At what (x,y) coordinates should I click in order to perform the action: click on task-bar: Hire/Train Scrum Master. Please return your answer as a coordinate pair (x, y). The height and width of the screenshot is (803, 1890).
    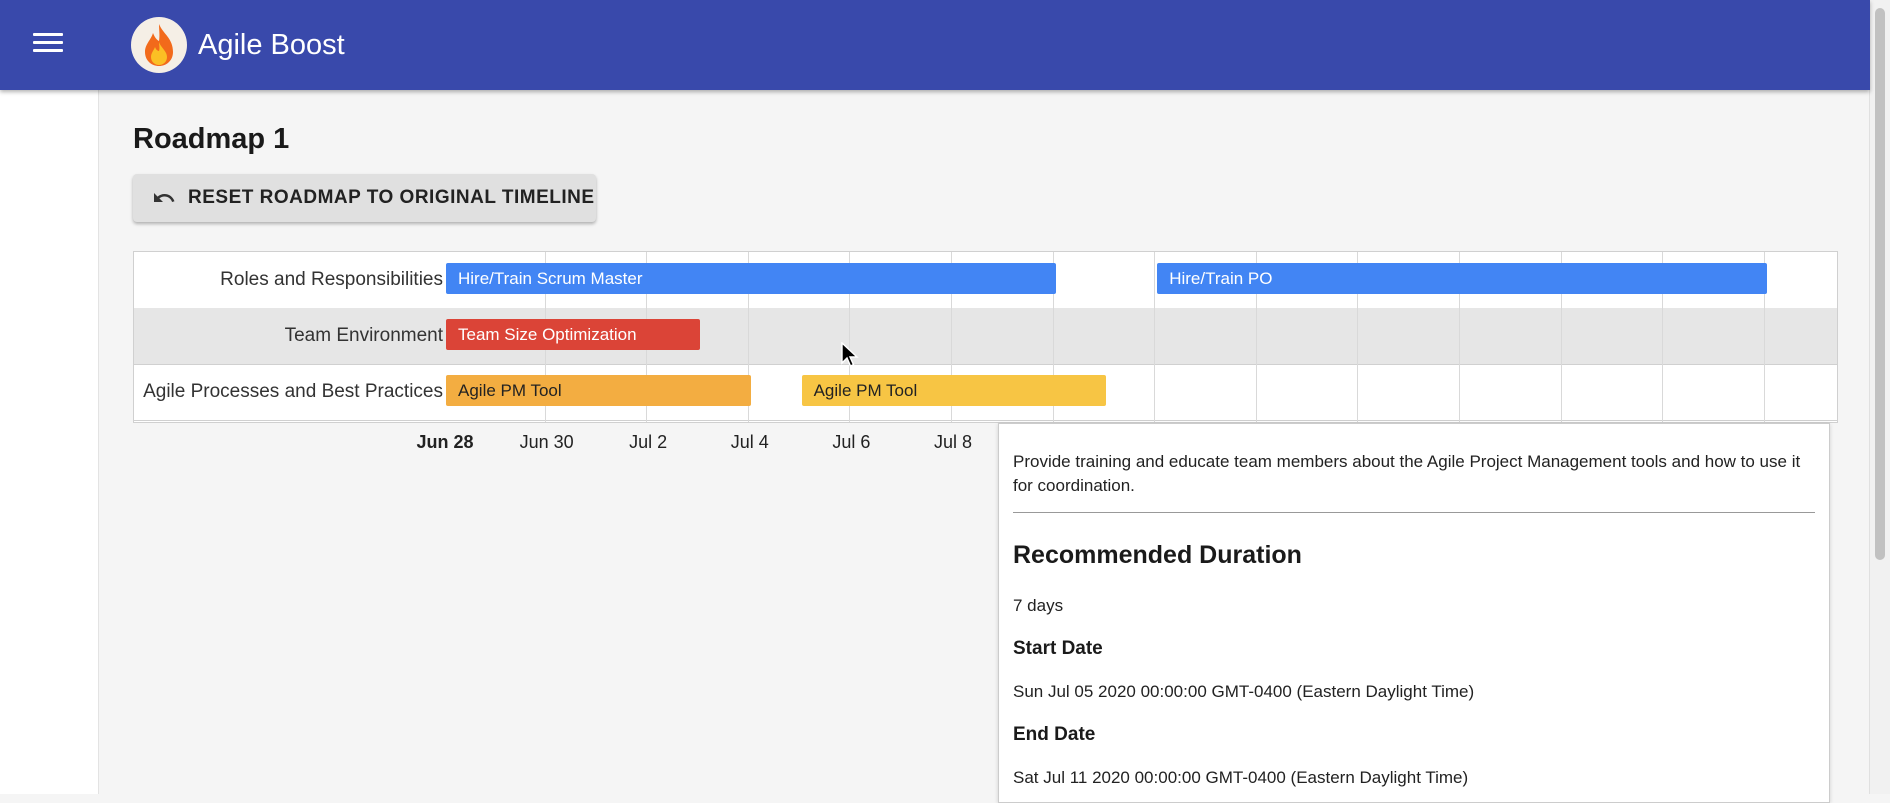
    Looking at the image, I should click on (751, 278).